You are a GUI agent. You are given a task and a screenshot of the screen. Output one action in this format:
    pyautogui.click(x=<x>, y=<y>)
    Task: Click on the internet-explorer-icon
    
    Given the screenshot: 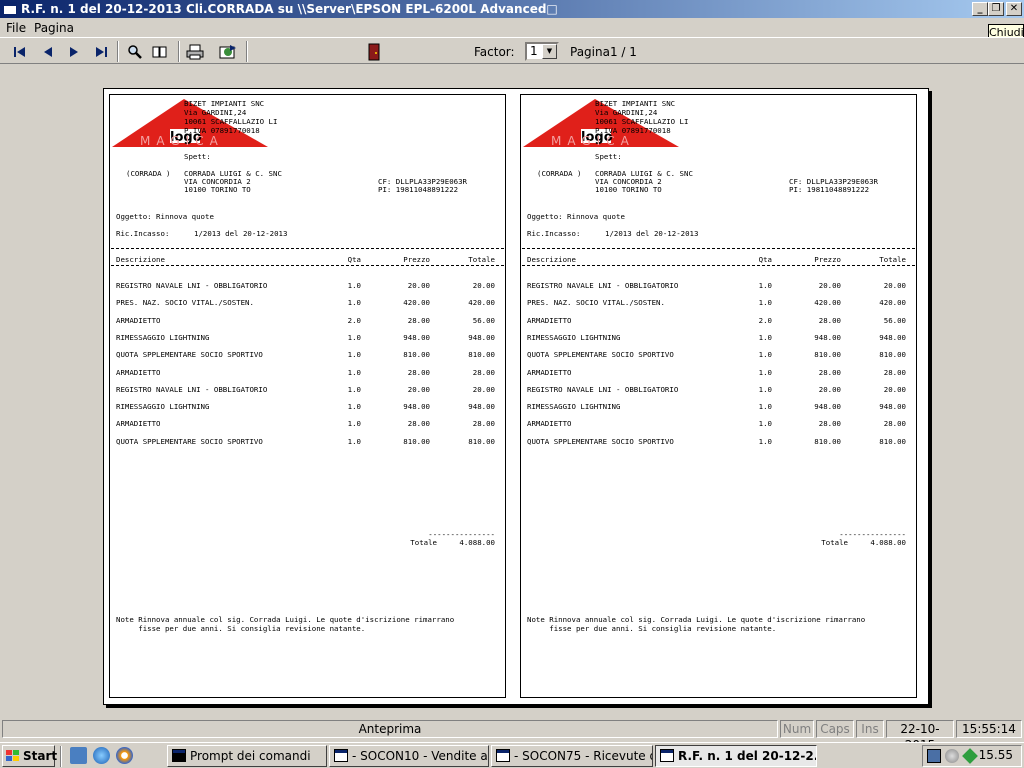 What is the action you would take?
    pyautogui.click(x=101, y=755)
    